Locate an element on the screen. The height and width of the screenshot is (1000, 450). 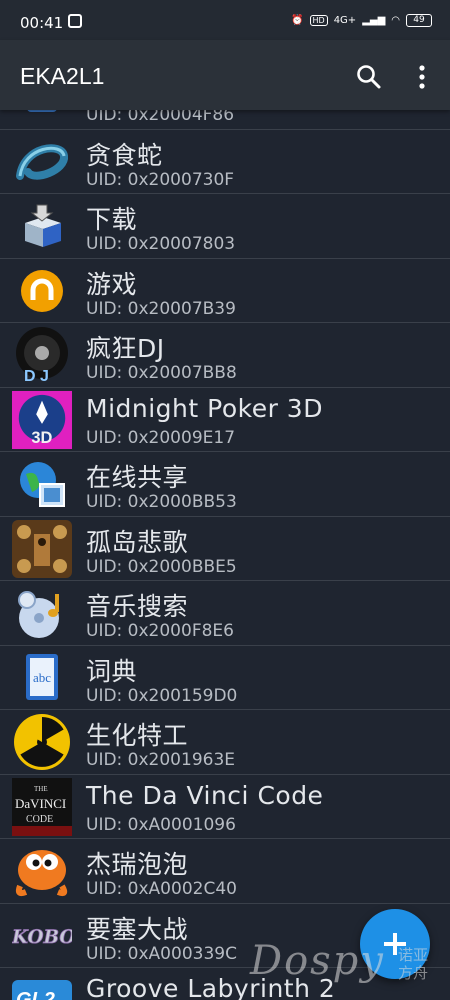
list-item: 下载 UID: 0x20007803 is located at coordinates (225, 226).